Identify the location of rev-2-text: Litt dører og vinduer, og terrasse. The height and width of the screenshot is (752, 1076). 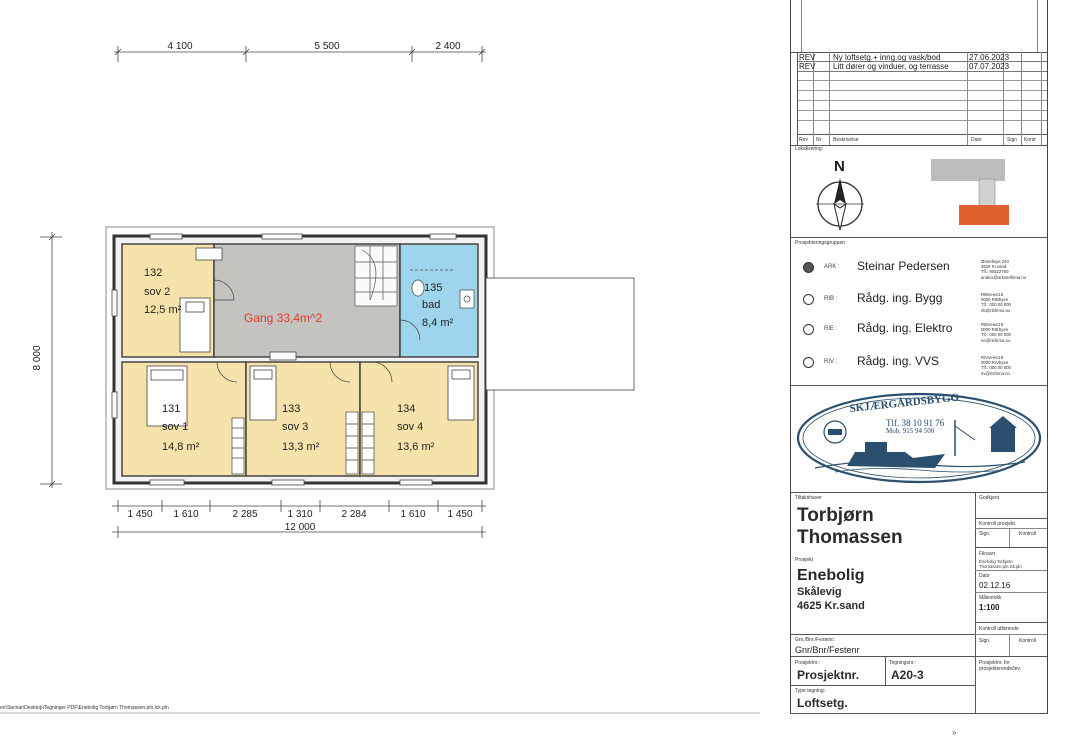
(891, 66).